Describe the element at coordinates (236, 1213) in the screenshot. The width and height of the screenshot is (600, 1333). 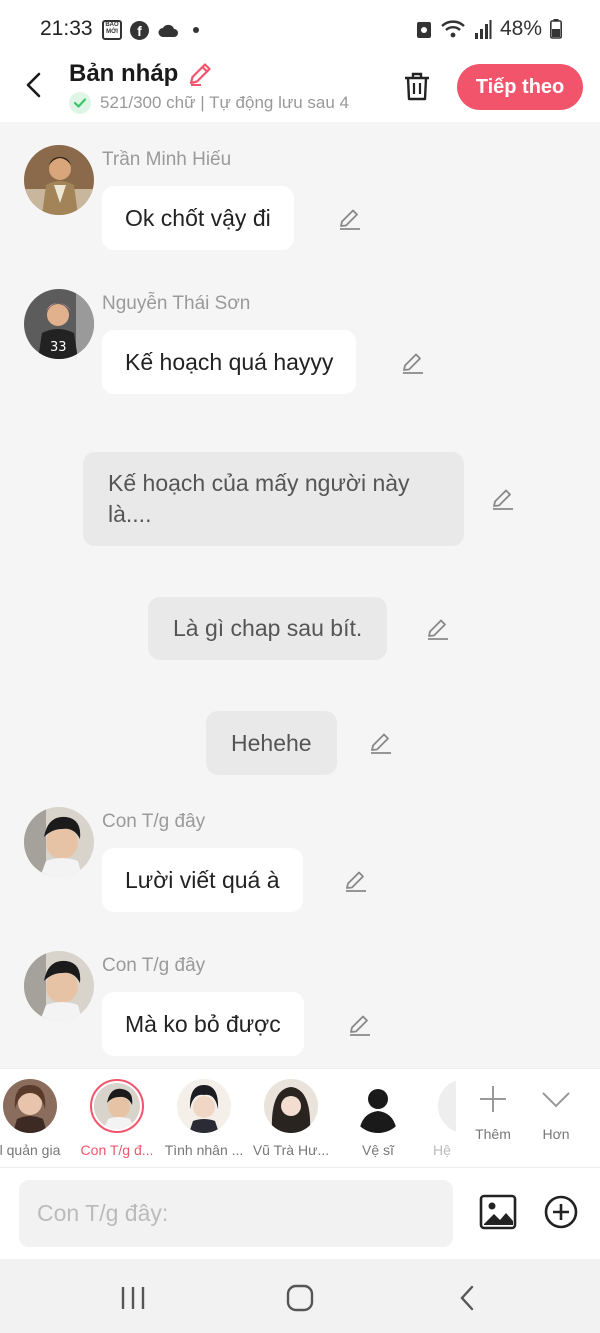
I see `message-input` at that location.